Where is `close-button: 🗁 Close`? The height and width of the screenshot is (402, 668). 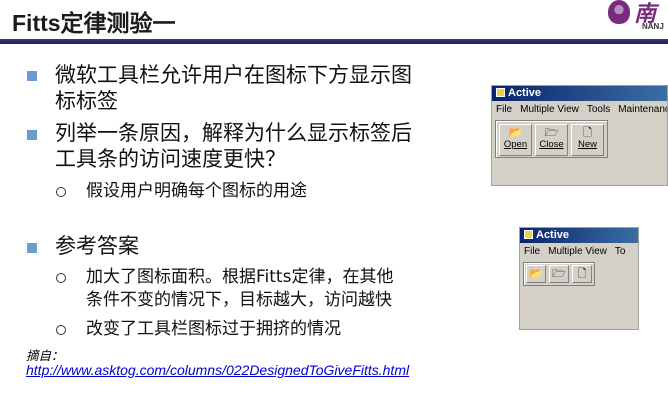
close-button: 🗁 Close is located at coordinates (551, 140).